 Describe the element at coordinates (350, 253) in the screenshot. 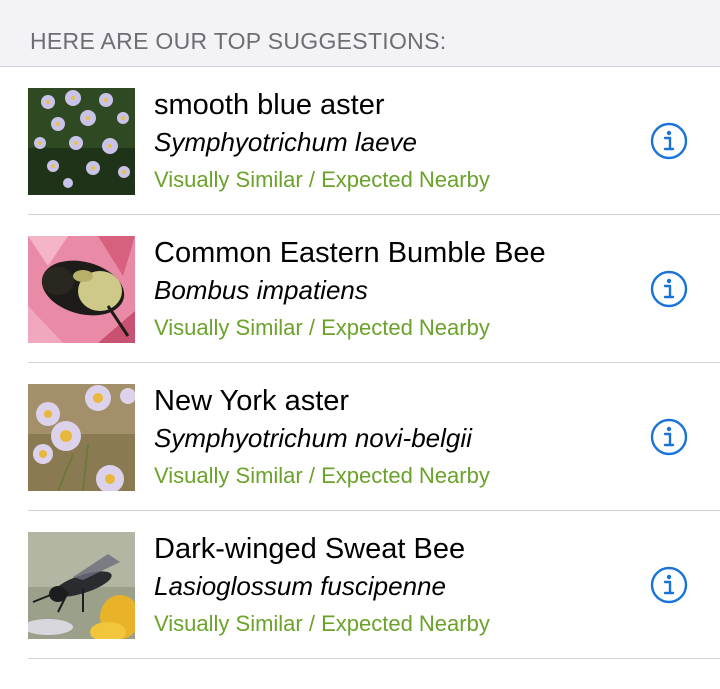

I see `common-name: Common Eastern Bumble Bee` at that location.